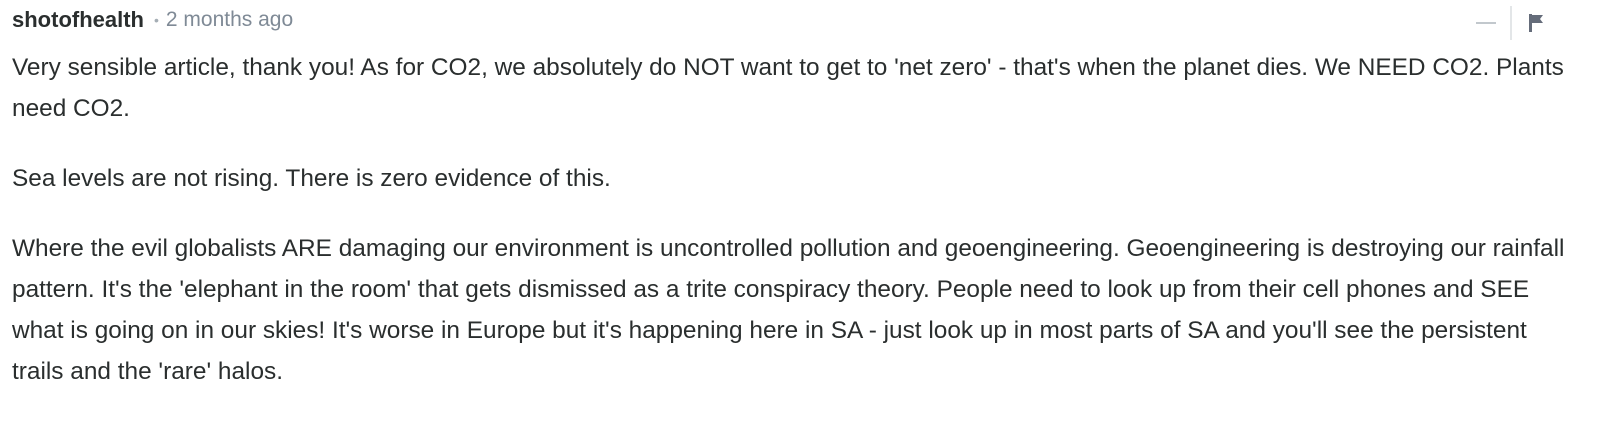  Describe the element at coordinates (78, 20) in the screenshot. I see `author-name: shotofhealth` at that location.